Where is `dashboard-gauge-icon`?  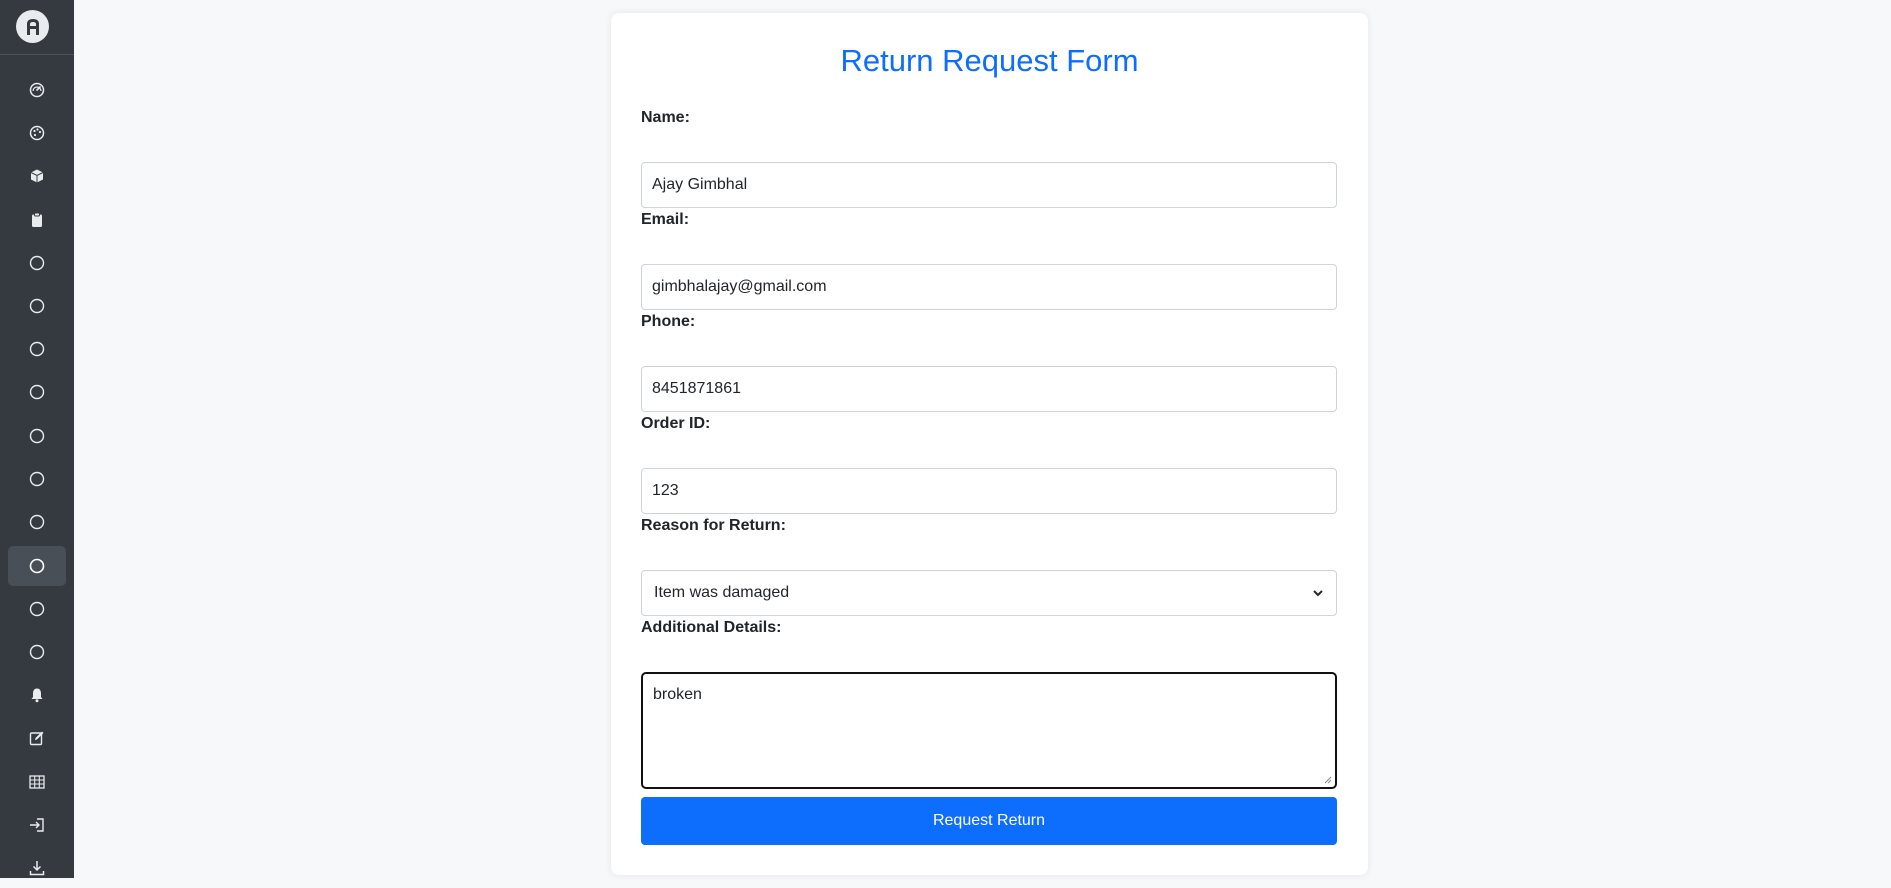 dashboard-gauge-icon is located at coordinates (37, 90).